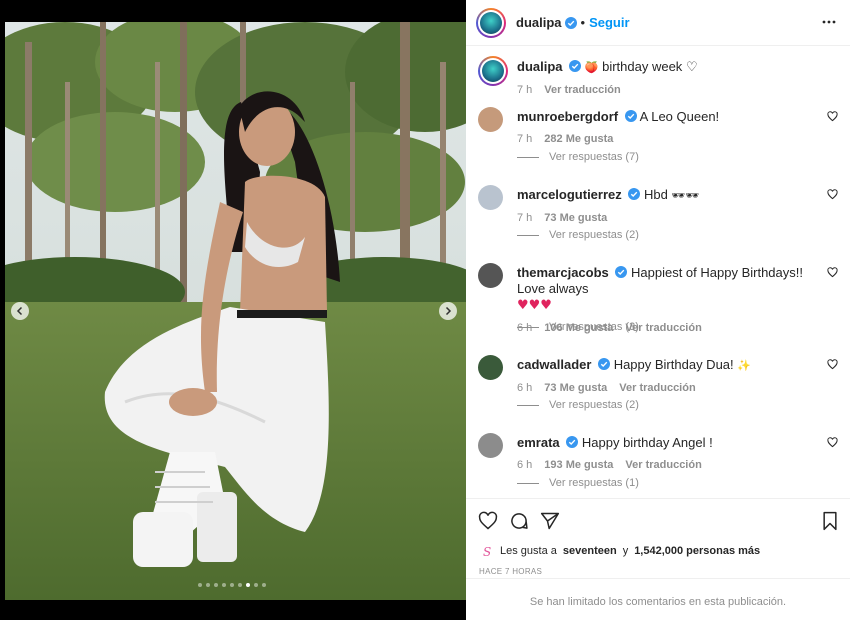 Image resolution: width=850 pixels, height=620 pixels. I want to click on chevron-left-icon, so click(19, 311).